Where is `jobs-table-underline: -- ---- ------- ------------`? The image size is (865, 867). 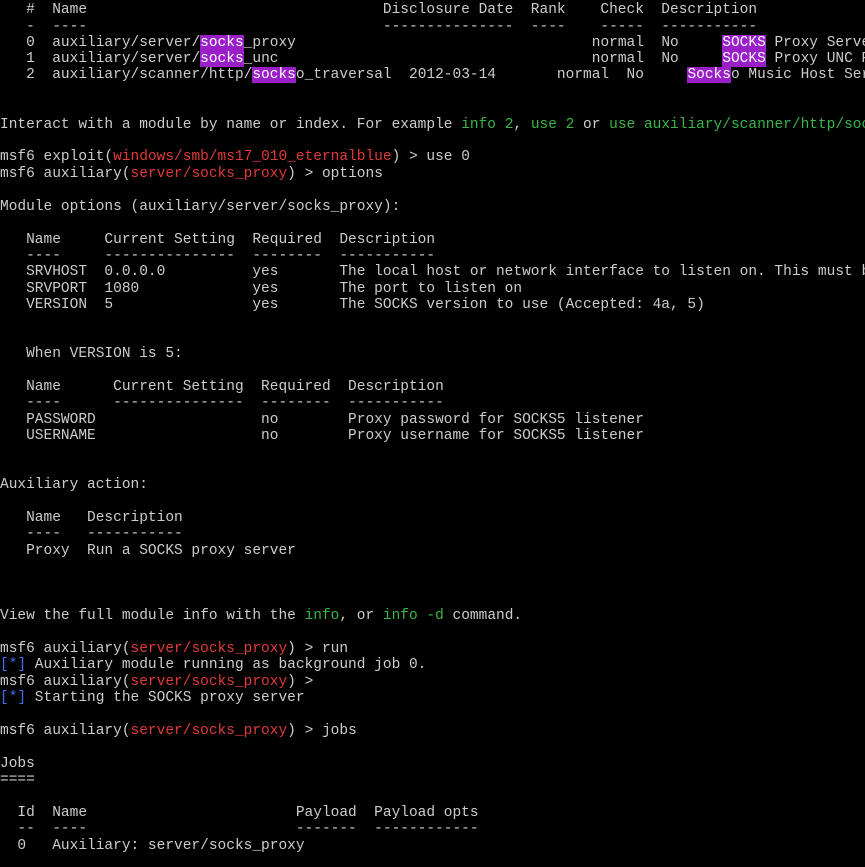 jobs-table-underline: -- ---- ------- ------------ is located at coordinates (239, 829).